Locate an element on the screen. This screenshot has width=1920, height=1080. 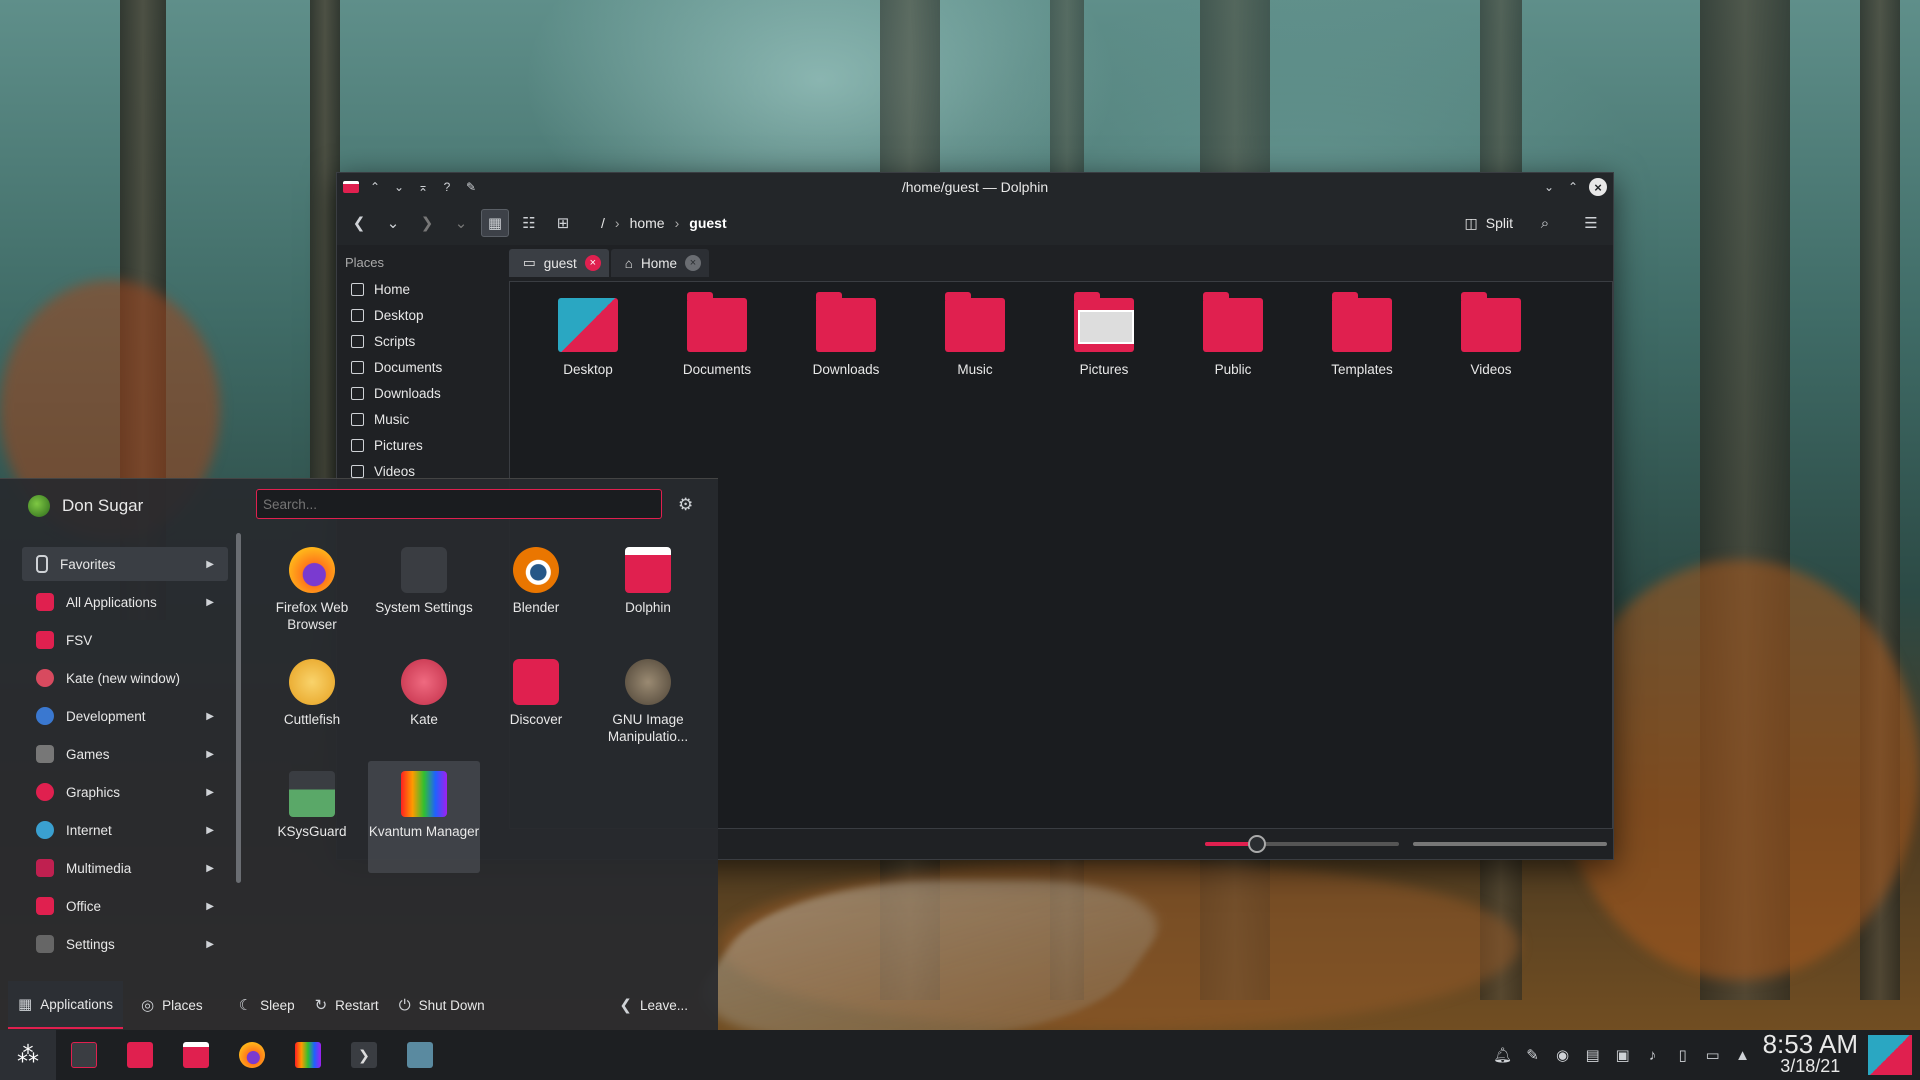
pin-icon: ✎ is located at coordinates (471, 187).